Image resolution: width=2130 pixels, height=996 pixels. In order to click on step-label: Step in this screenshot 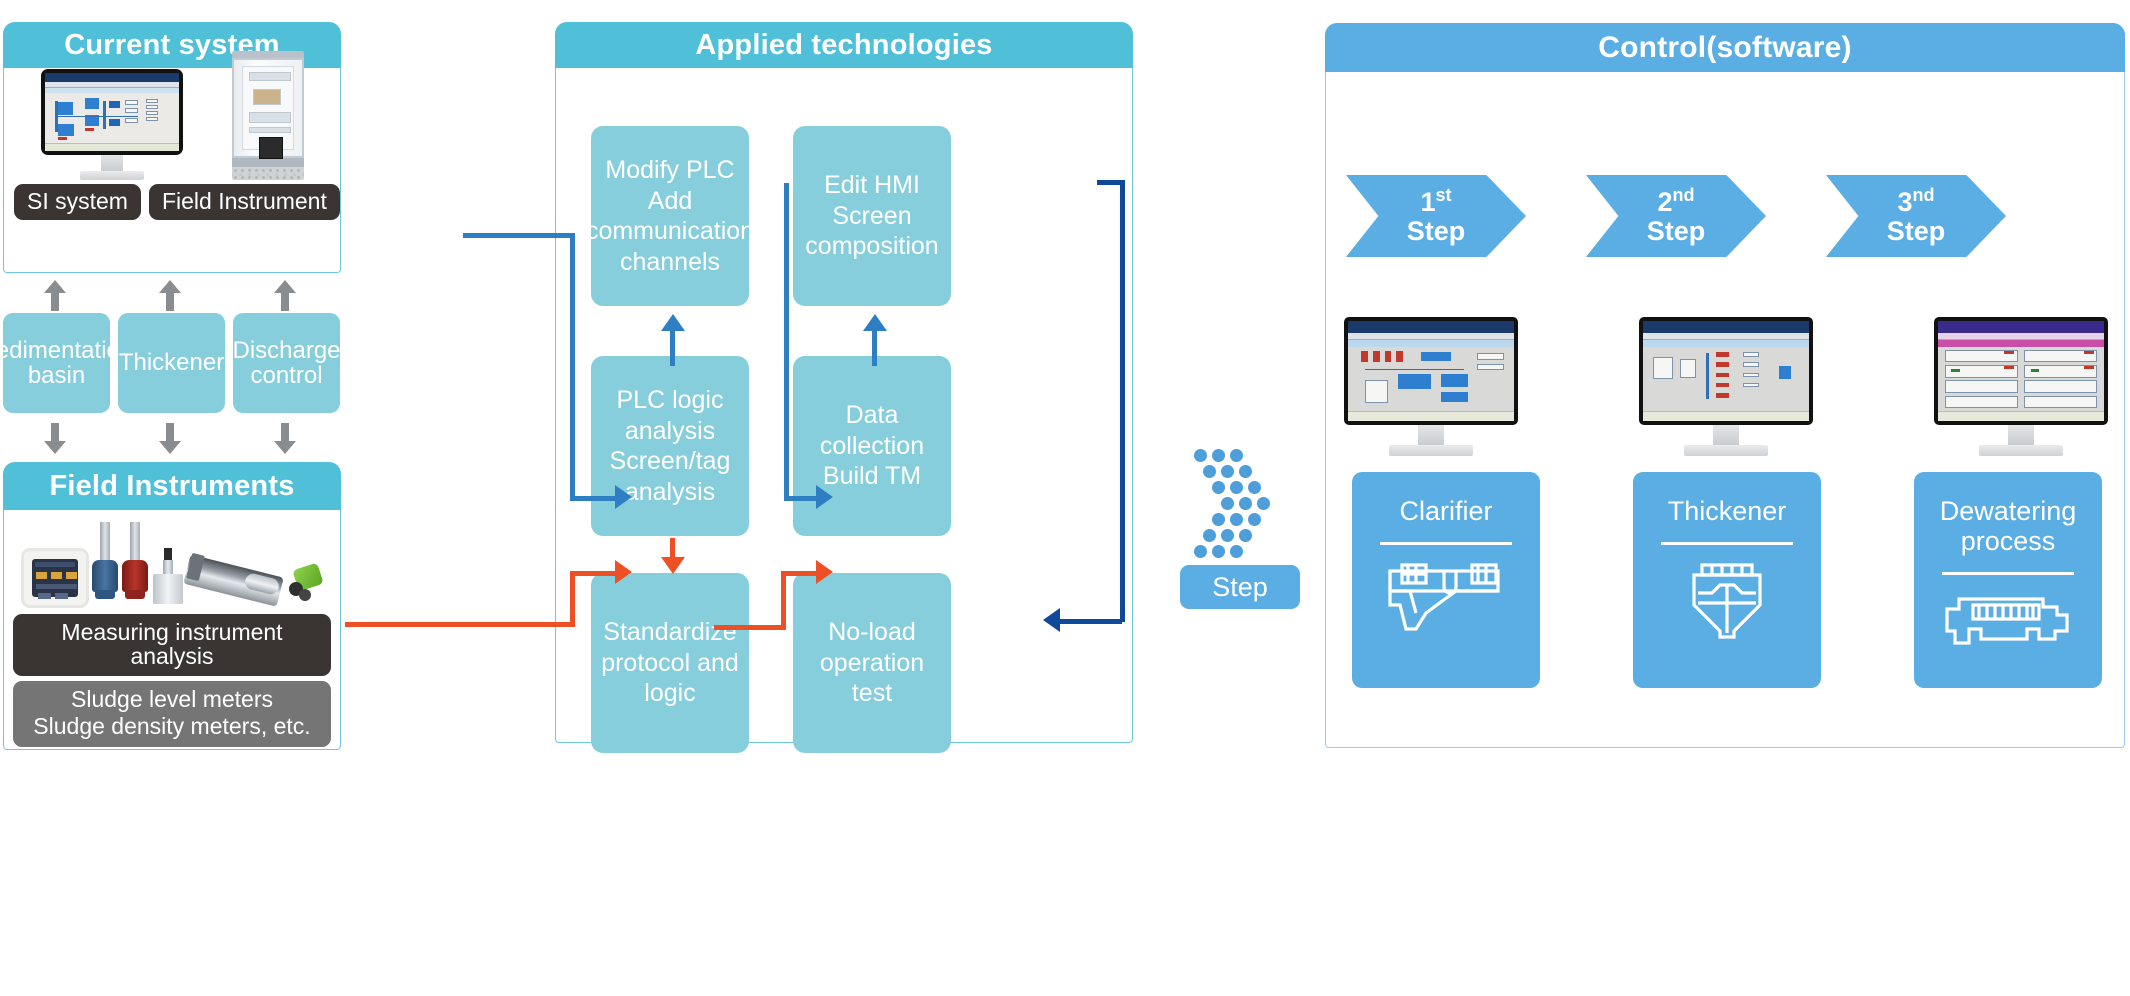, I will do `click(1240, 587)`.